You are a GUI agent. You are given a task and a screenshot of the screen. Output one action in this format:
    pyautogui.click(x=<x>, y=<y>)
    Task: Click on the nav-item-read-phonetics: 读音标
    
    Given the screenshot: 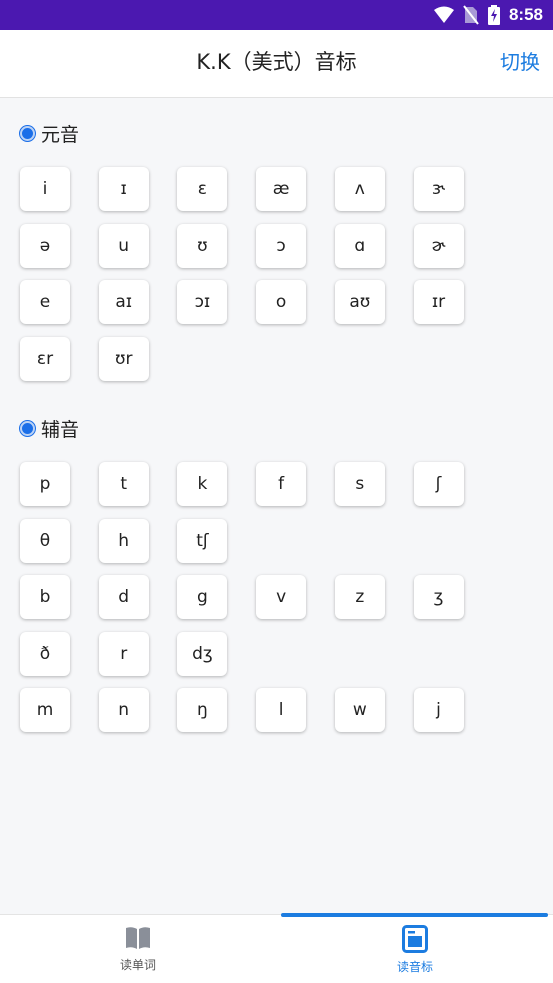 What is the action you would take?
    pyautogui.click(x=415, y=948)
    